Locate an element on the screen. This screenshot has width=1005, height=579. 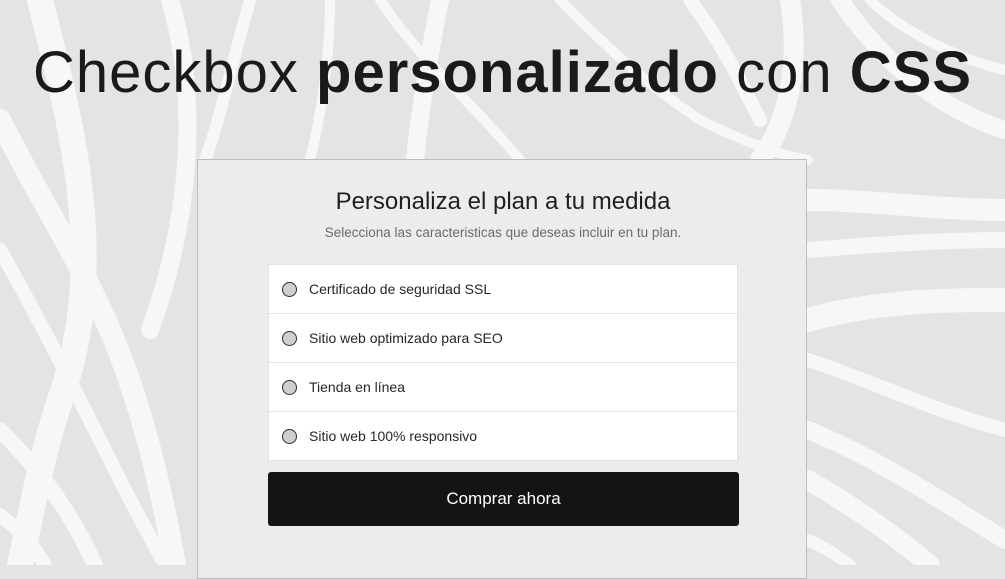
headline-part-checkbox: Checkbox is located at coordinates (174, 72).